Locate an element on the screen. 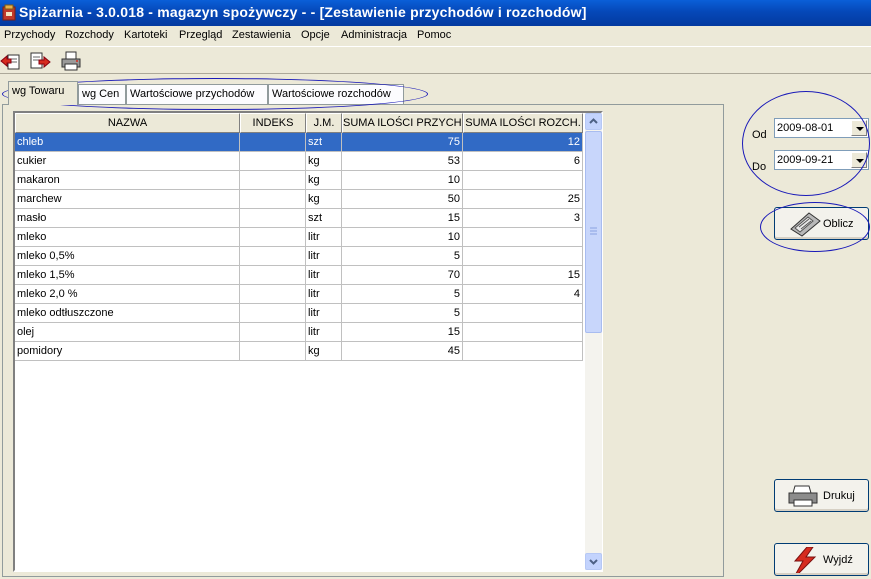 This screenshot has width=871, height=579. to-date-dropdown-button is located at coordinates (859, 160).